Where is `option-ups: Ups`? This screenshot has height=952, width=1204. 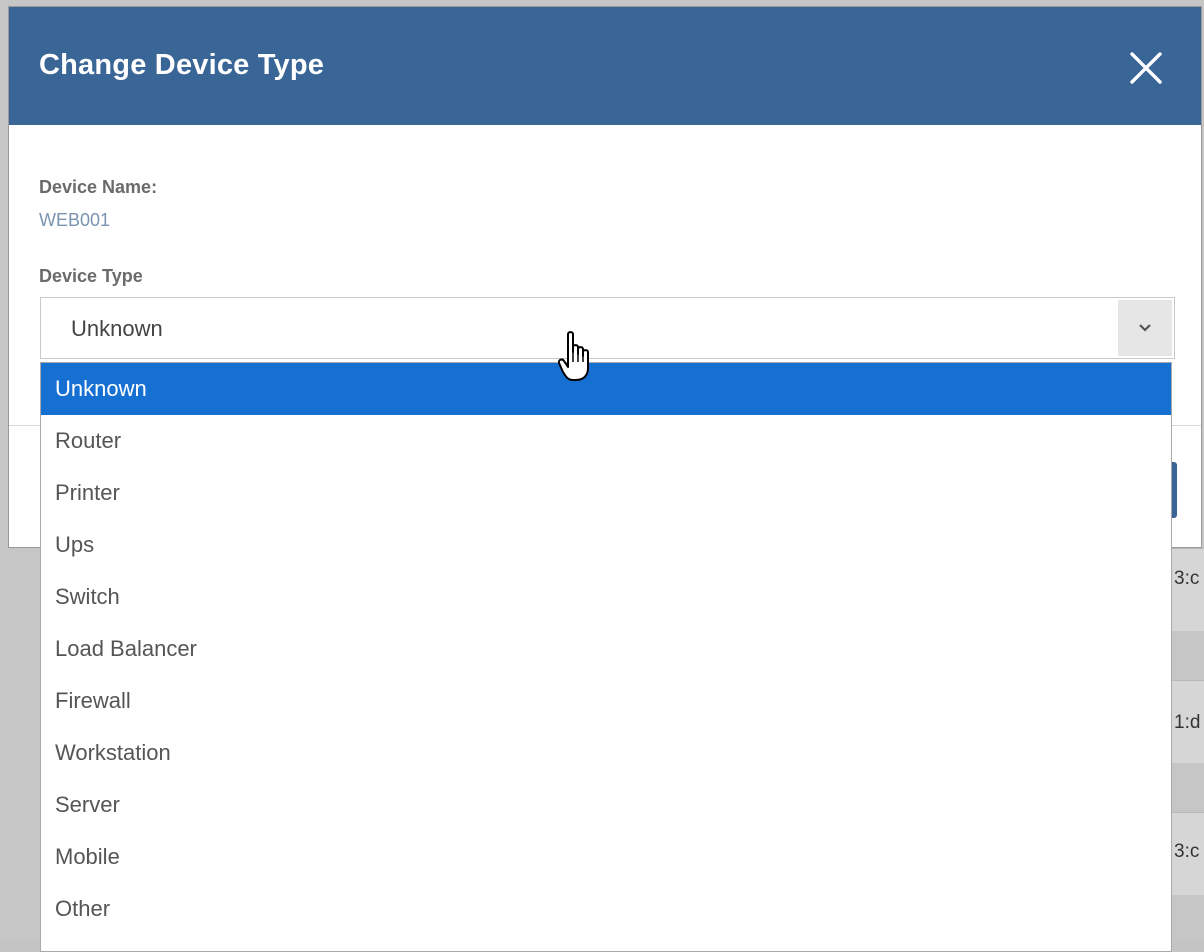 option-ups: Ups is located at coordinates (606, 545).